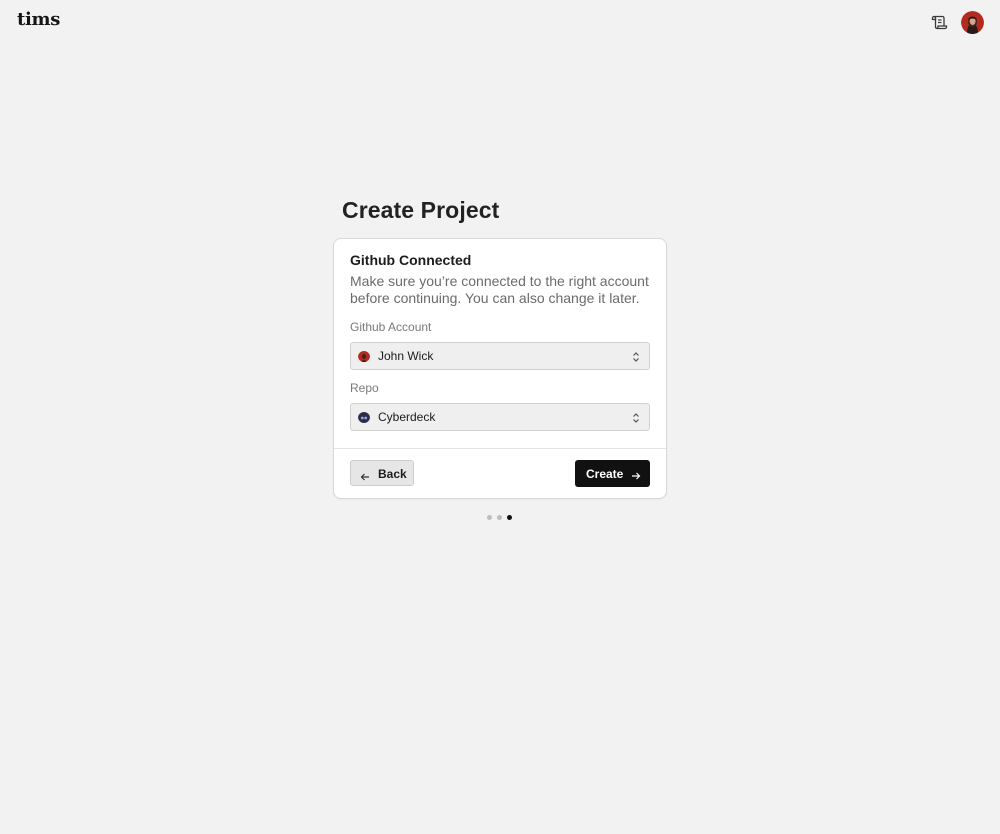 The height and width of the screenshot is (834, 1000). I want to click on card-divider, so click(500, 448).